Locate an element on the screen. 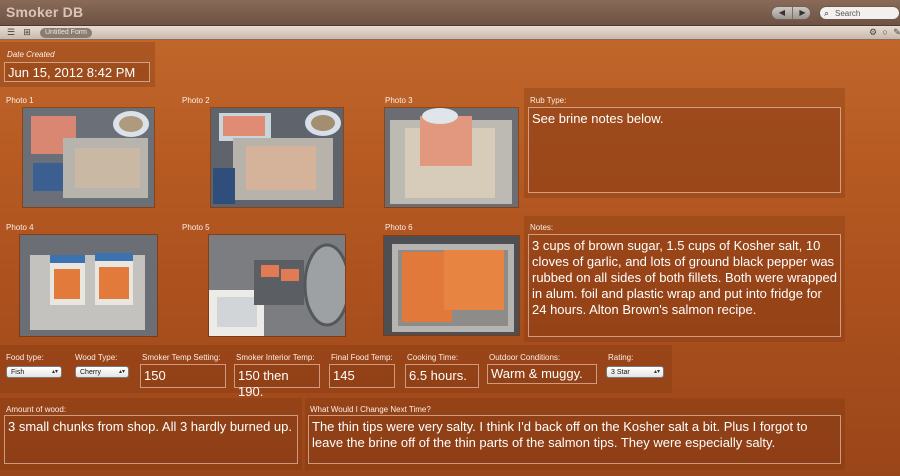  search-placeholder: Search is located at coordinates (848, 13).